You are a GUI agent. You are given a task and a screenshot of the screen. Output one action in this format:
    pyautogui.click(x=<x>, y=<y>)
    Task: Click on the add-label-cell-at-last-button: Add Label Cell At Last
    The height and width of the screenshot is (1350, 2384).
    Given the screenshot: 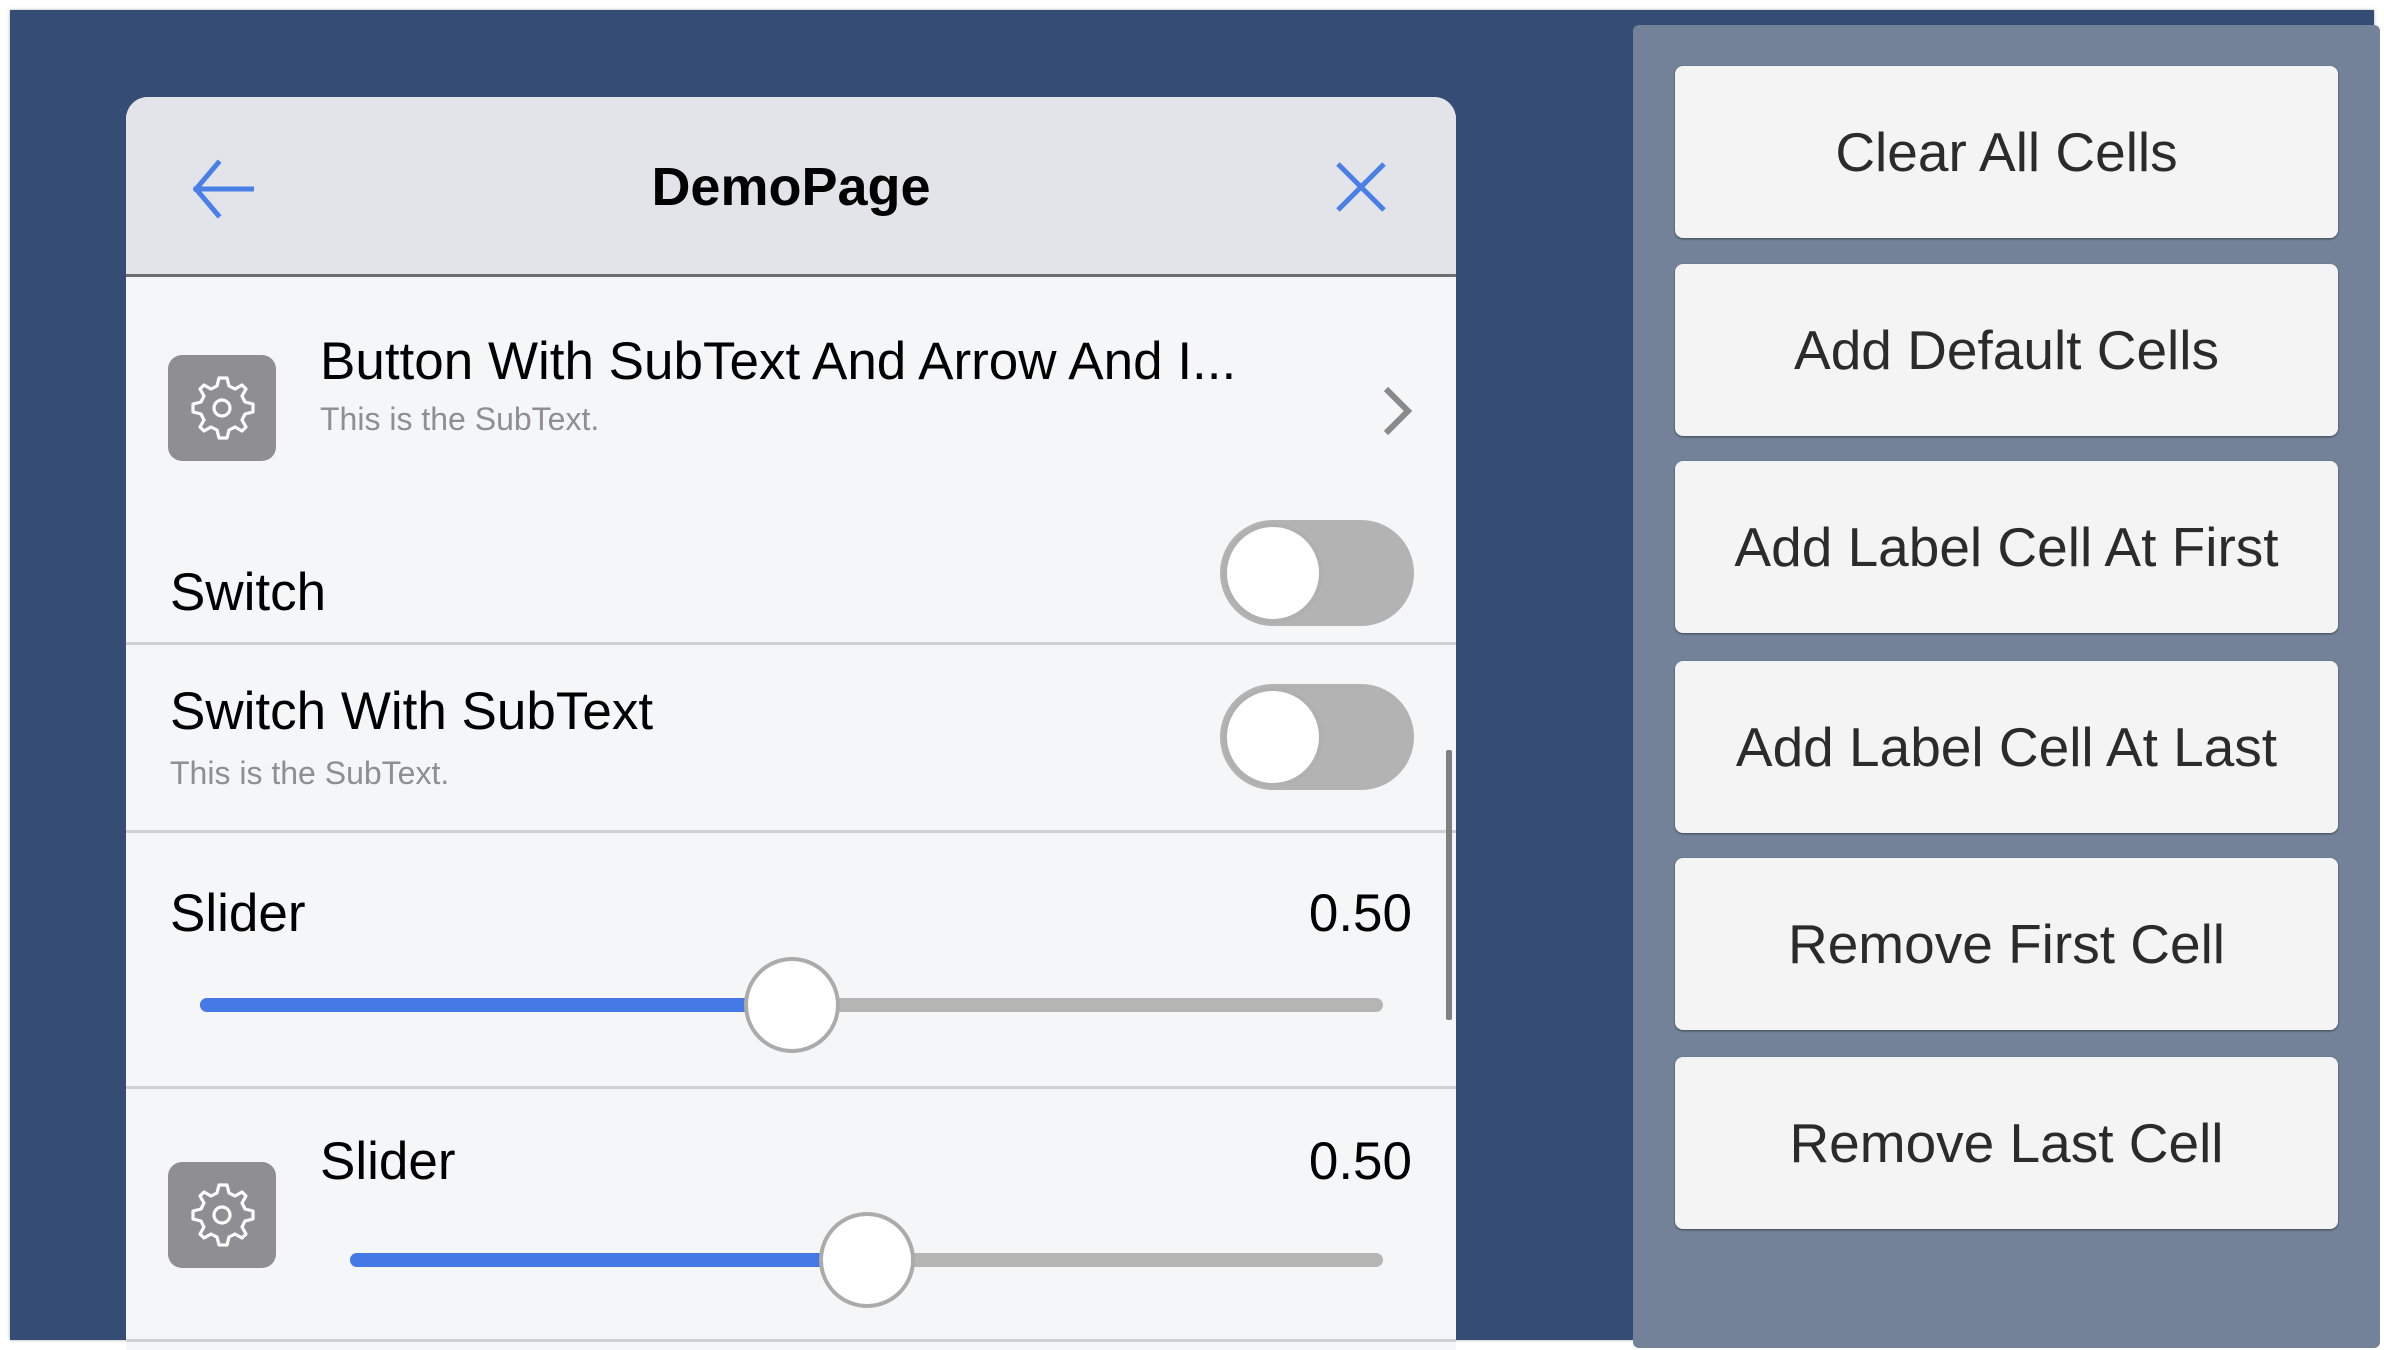 What is the action you would take?
    pyautogui.click(x=2006, y=747)
    